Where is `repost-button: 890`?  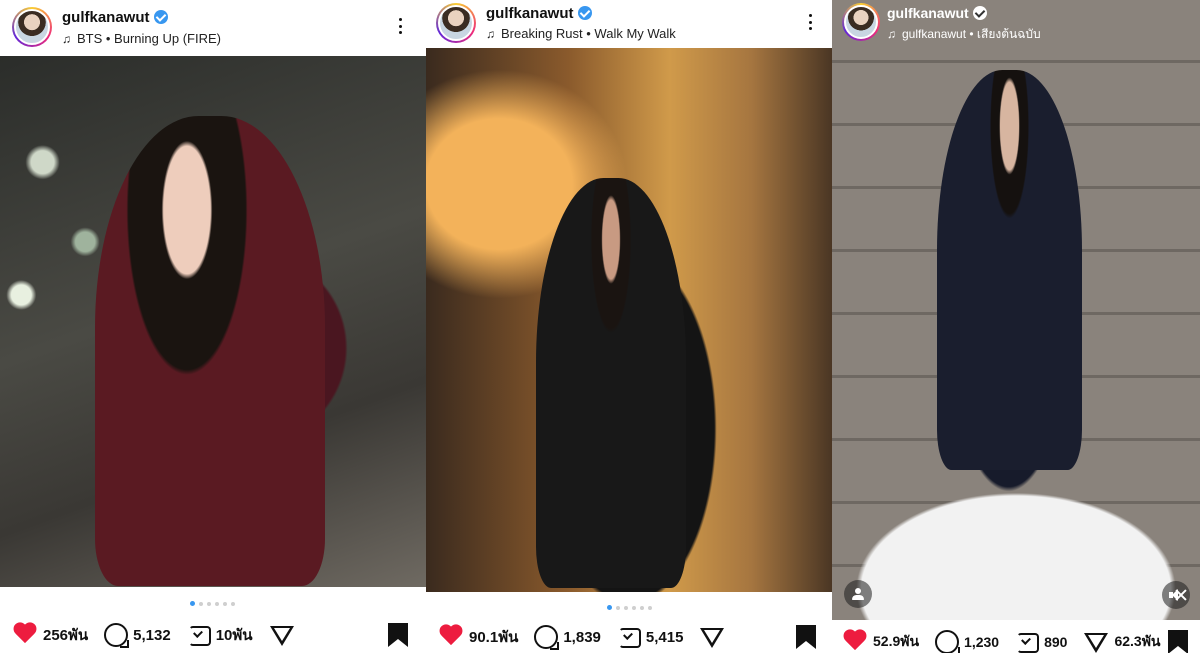
repost-button: 890 is located at coordinates (1041, 642).